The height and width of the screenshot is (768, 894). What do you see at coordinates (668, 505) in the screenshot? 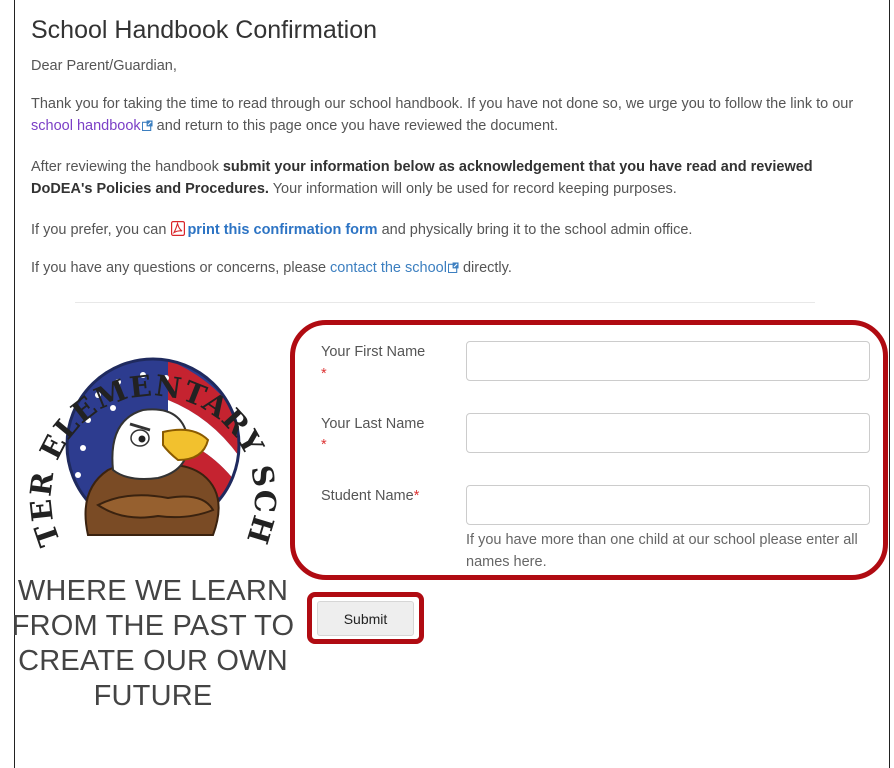
I see `student-name-input` at bounding box center [668, 505].